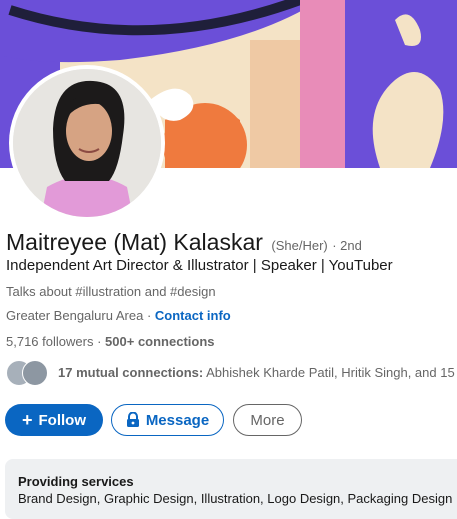 Image resolution: width=457 pixels, height=519 pixels. Describe the element at coordinates (347, 245) in the screenshot. I see `connection-degree: · 2nd` at that location.